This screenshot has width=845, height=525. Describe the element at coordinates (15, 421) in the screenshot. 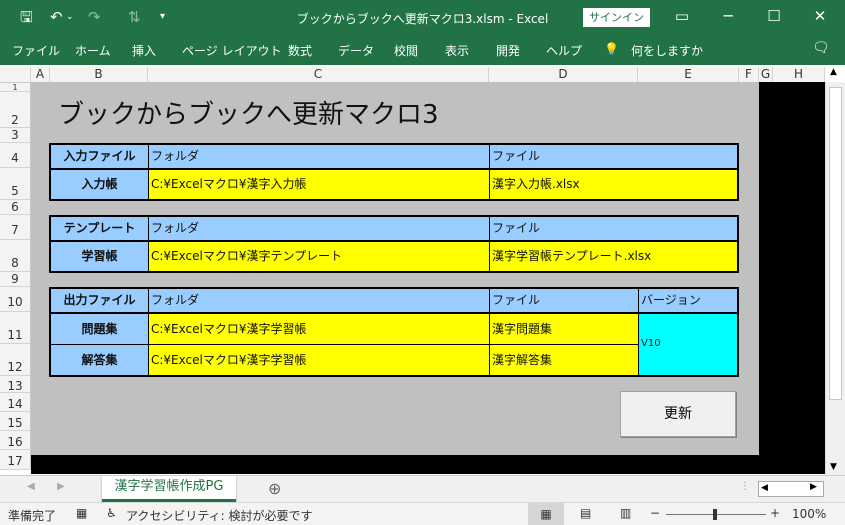

I see `row-header-15: 15` at that location.